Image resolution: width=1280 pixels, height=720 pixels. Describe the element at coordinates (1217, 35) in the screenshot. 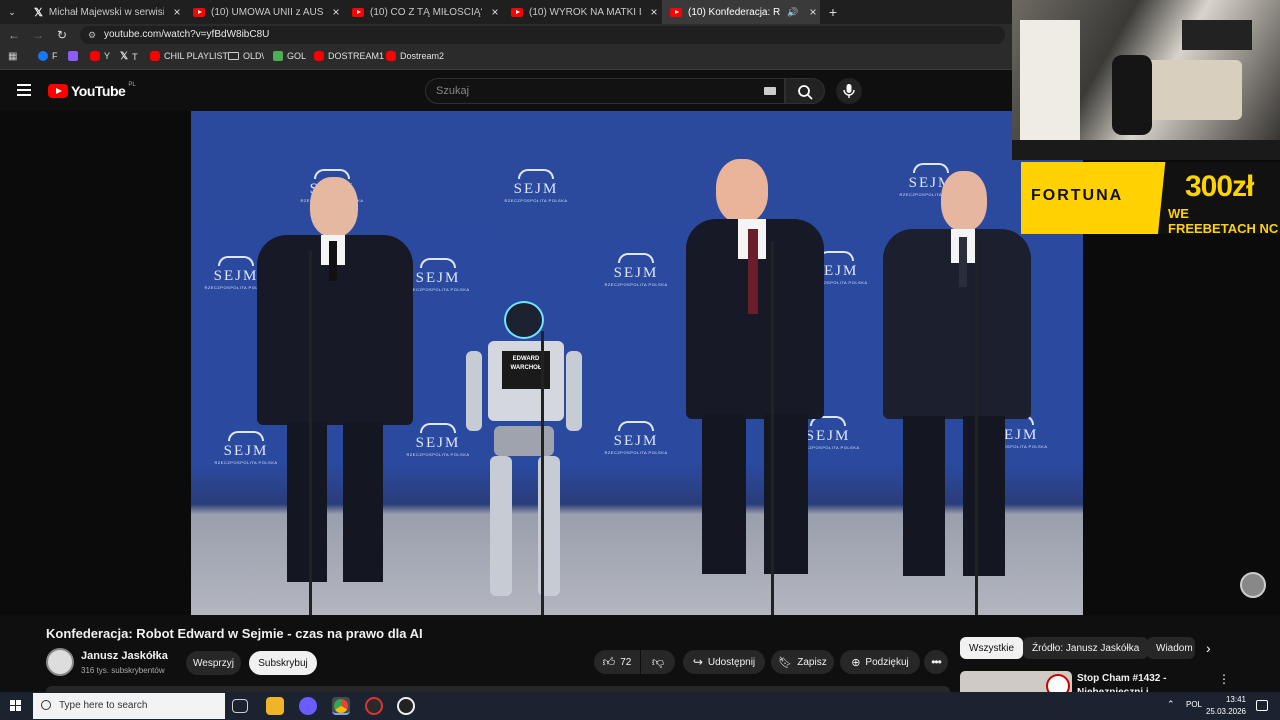

I see `tv-shape` at that location.